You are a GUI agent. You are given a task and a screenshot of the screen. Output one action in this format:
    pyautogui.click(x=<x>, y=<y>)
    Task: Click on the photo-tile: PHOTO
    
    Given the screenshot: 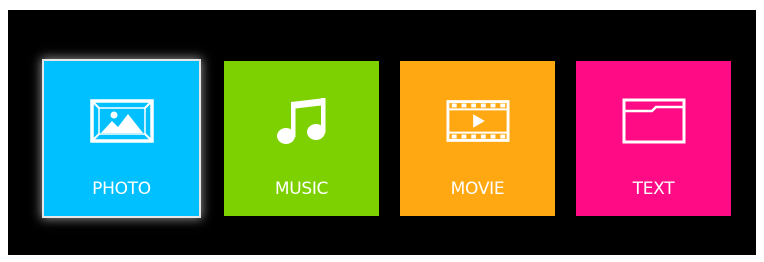 What is the action you would take?
    pyautogui.click(x=121, y=138)
    